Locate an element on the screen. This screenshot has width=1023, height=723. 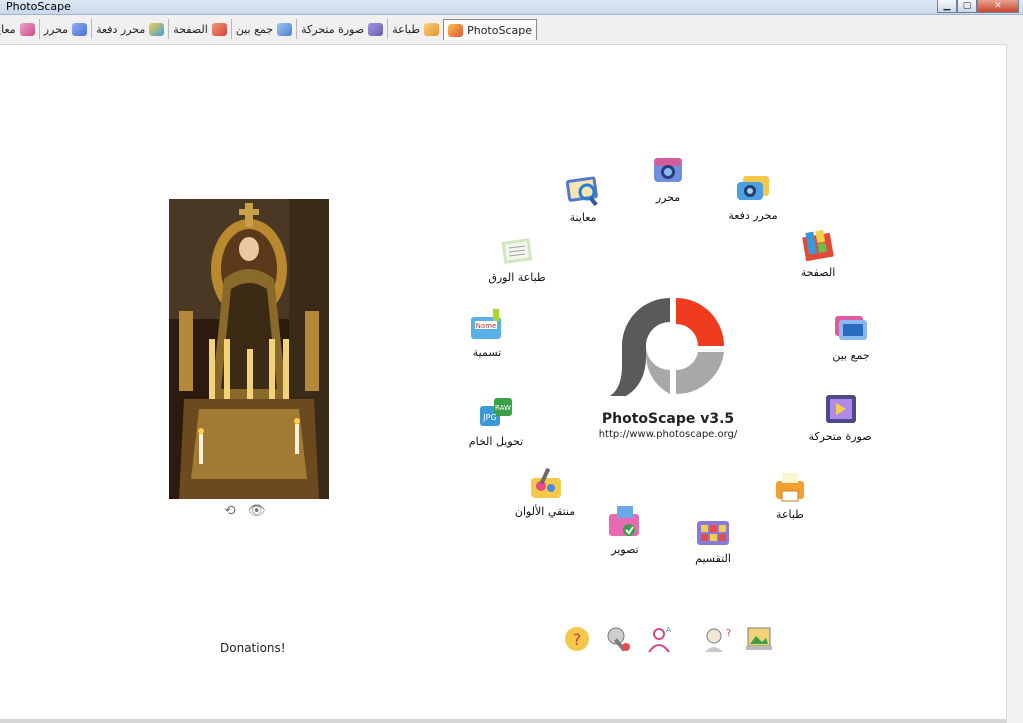
tab-viewer: معاينة is located at coordinates (19, 29).